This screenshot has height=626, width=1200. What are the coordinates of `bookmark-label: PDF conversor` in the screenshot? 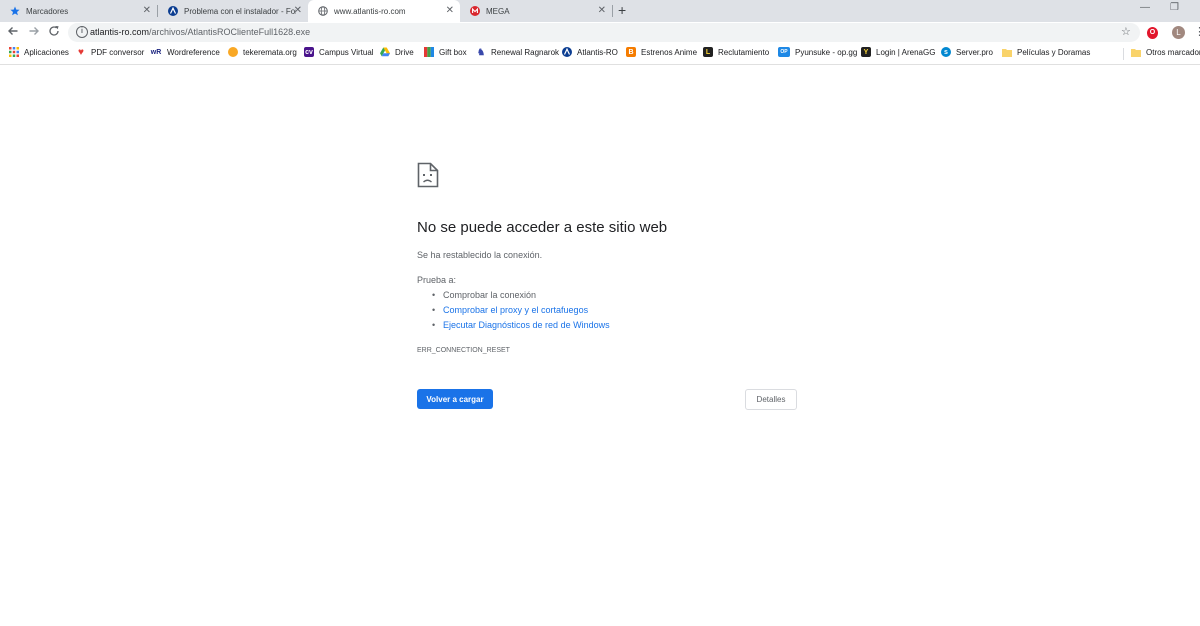 It's located at (118, 52).